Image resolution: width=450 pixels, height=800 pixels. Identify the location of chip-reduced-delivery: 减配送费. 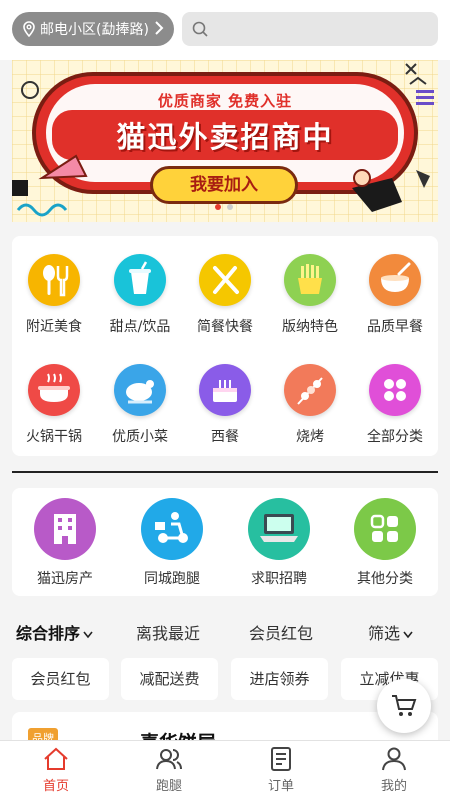
(169, 679).